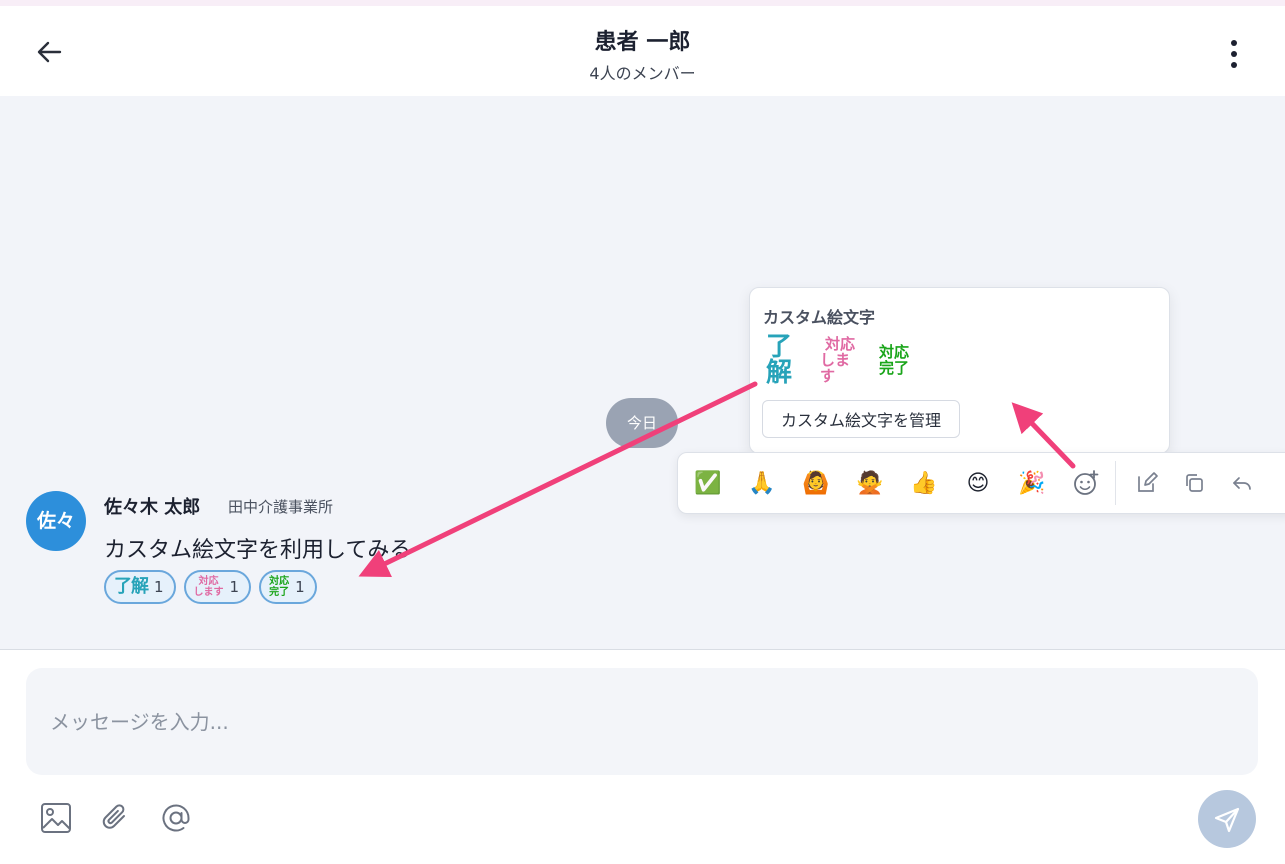 This screenshot has height=864, width=1285. What do you see at coordinates (870, 483) in the screenshot?
I see `no-gesture-icon: 🙅` at bounding box center [870, 483].